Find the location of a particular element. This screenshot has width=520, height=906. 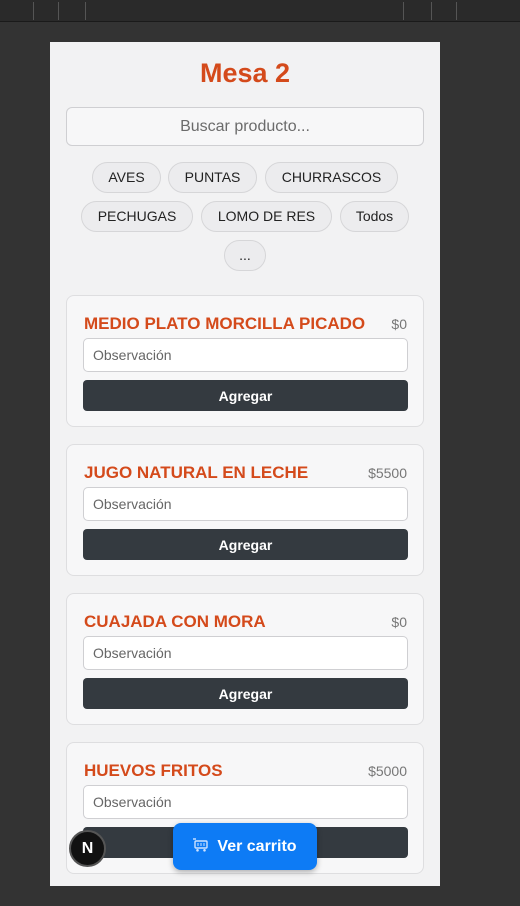

category-chip-todos: Todos is located at coordinates (374, 216).